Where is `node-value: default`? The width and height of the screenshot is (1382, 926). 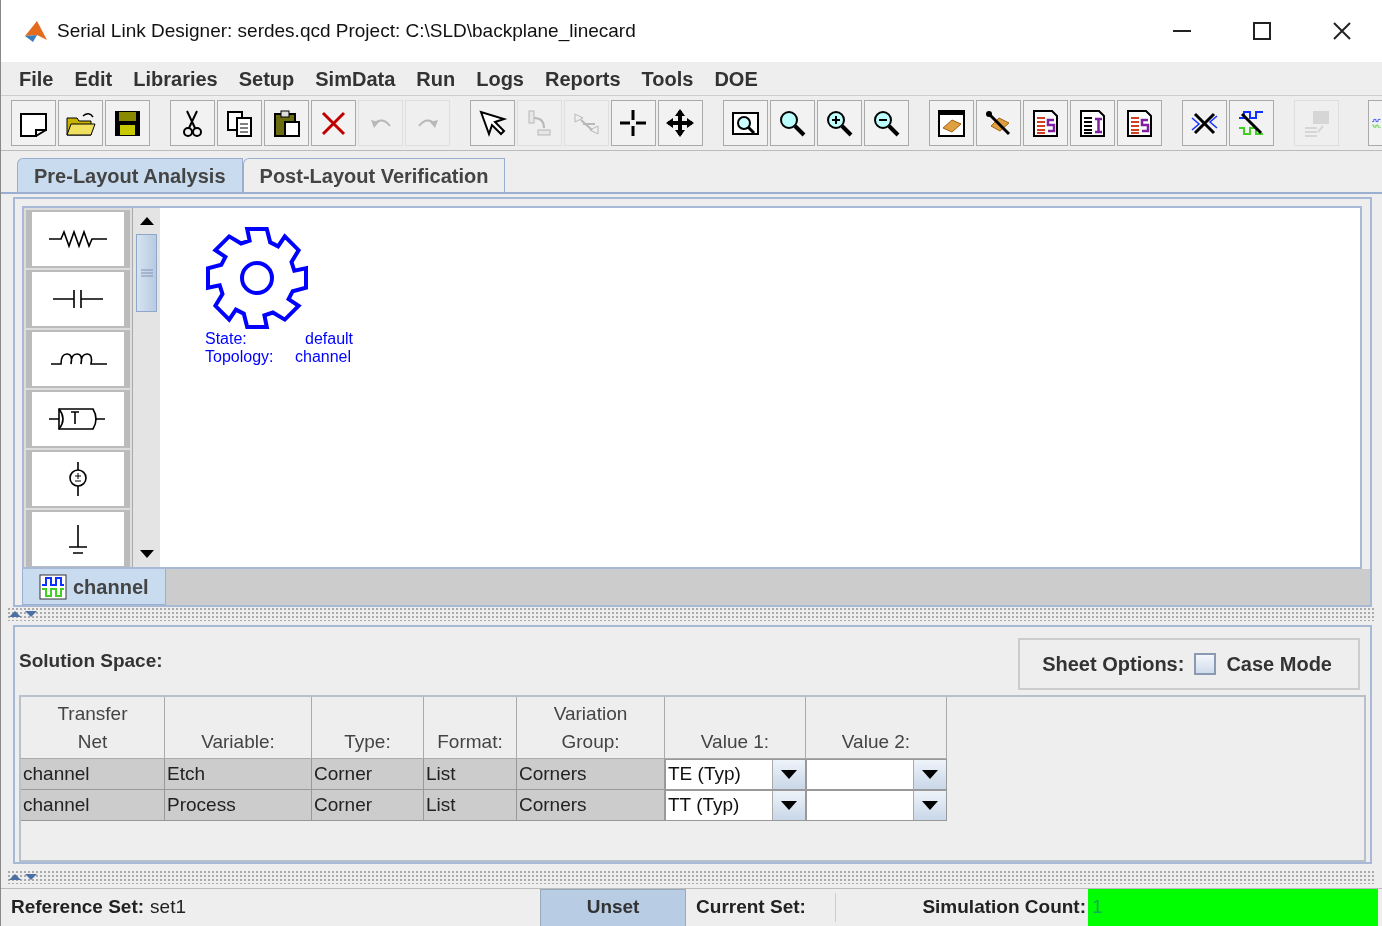
node-value: default is located at coordinates (329, 339).